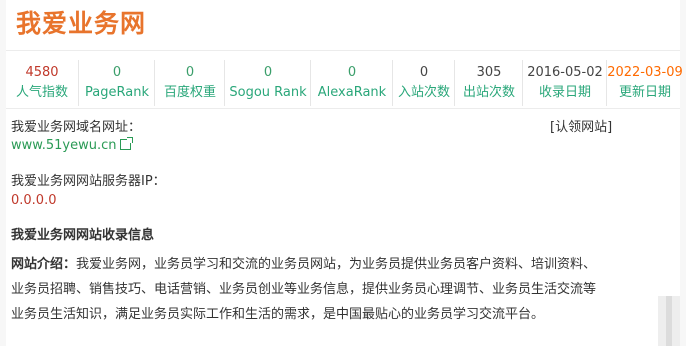 Image resolution: width=686 pixels, height=346 pixels. What do you see at coordinates (488, 92) in the screenshot?
I see `stat-label: 出站次数` at bounding box center [488, 92].